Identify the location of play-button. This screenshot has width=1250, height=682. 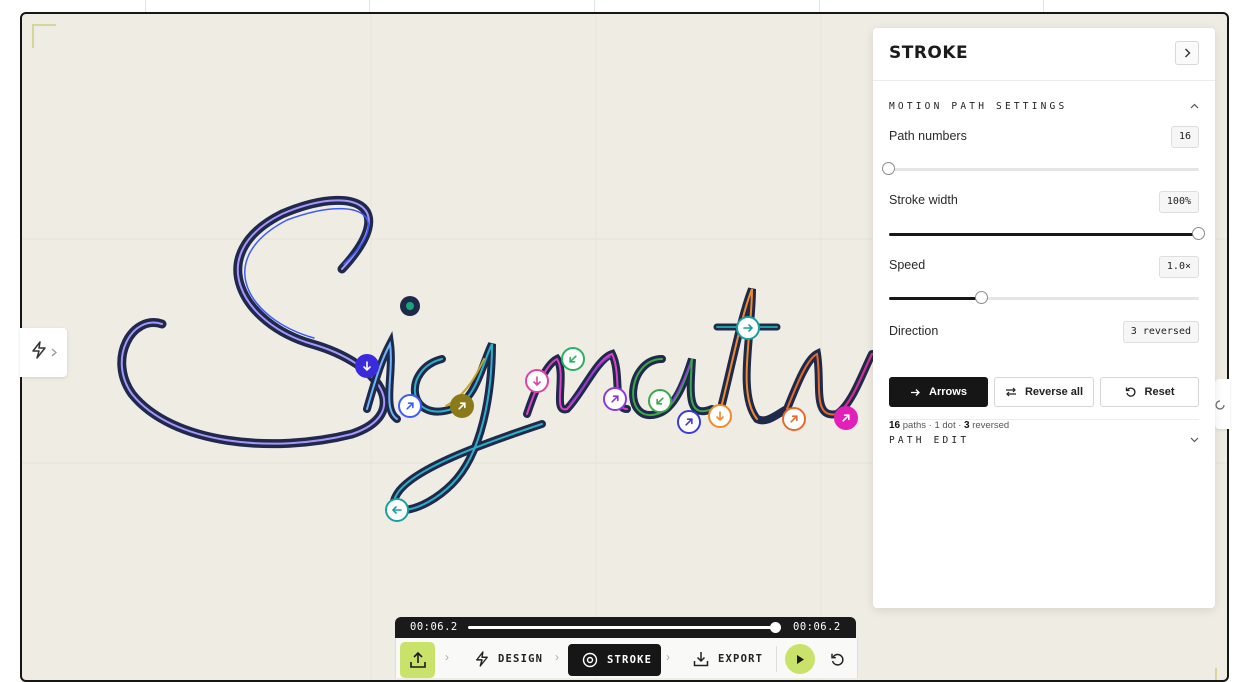
(800, 659).